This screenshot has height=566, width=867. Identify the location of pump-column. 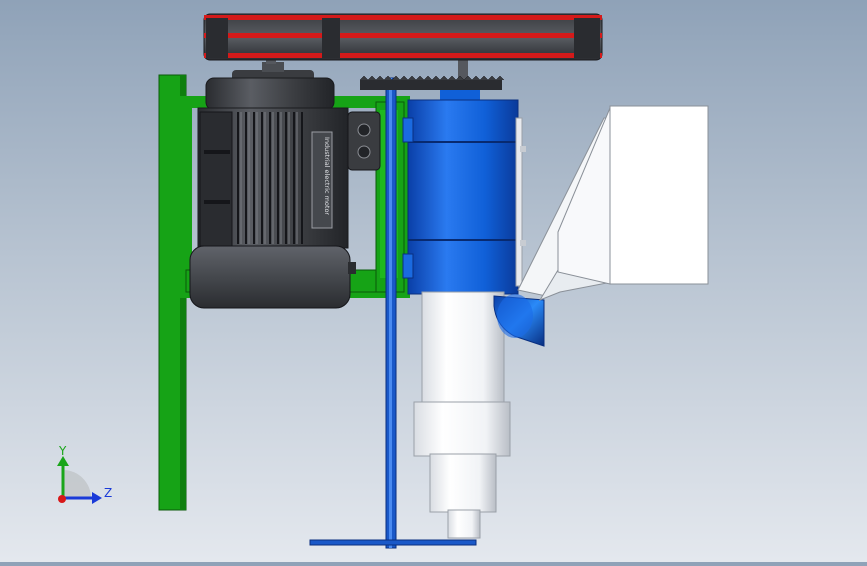
(462, 415).